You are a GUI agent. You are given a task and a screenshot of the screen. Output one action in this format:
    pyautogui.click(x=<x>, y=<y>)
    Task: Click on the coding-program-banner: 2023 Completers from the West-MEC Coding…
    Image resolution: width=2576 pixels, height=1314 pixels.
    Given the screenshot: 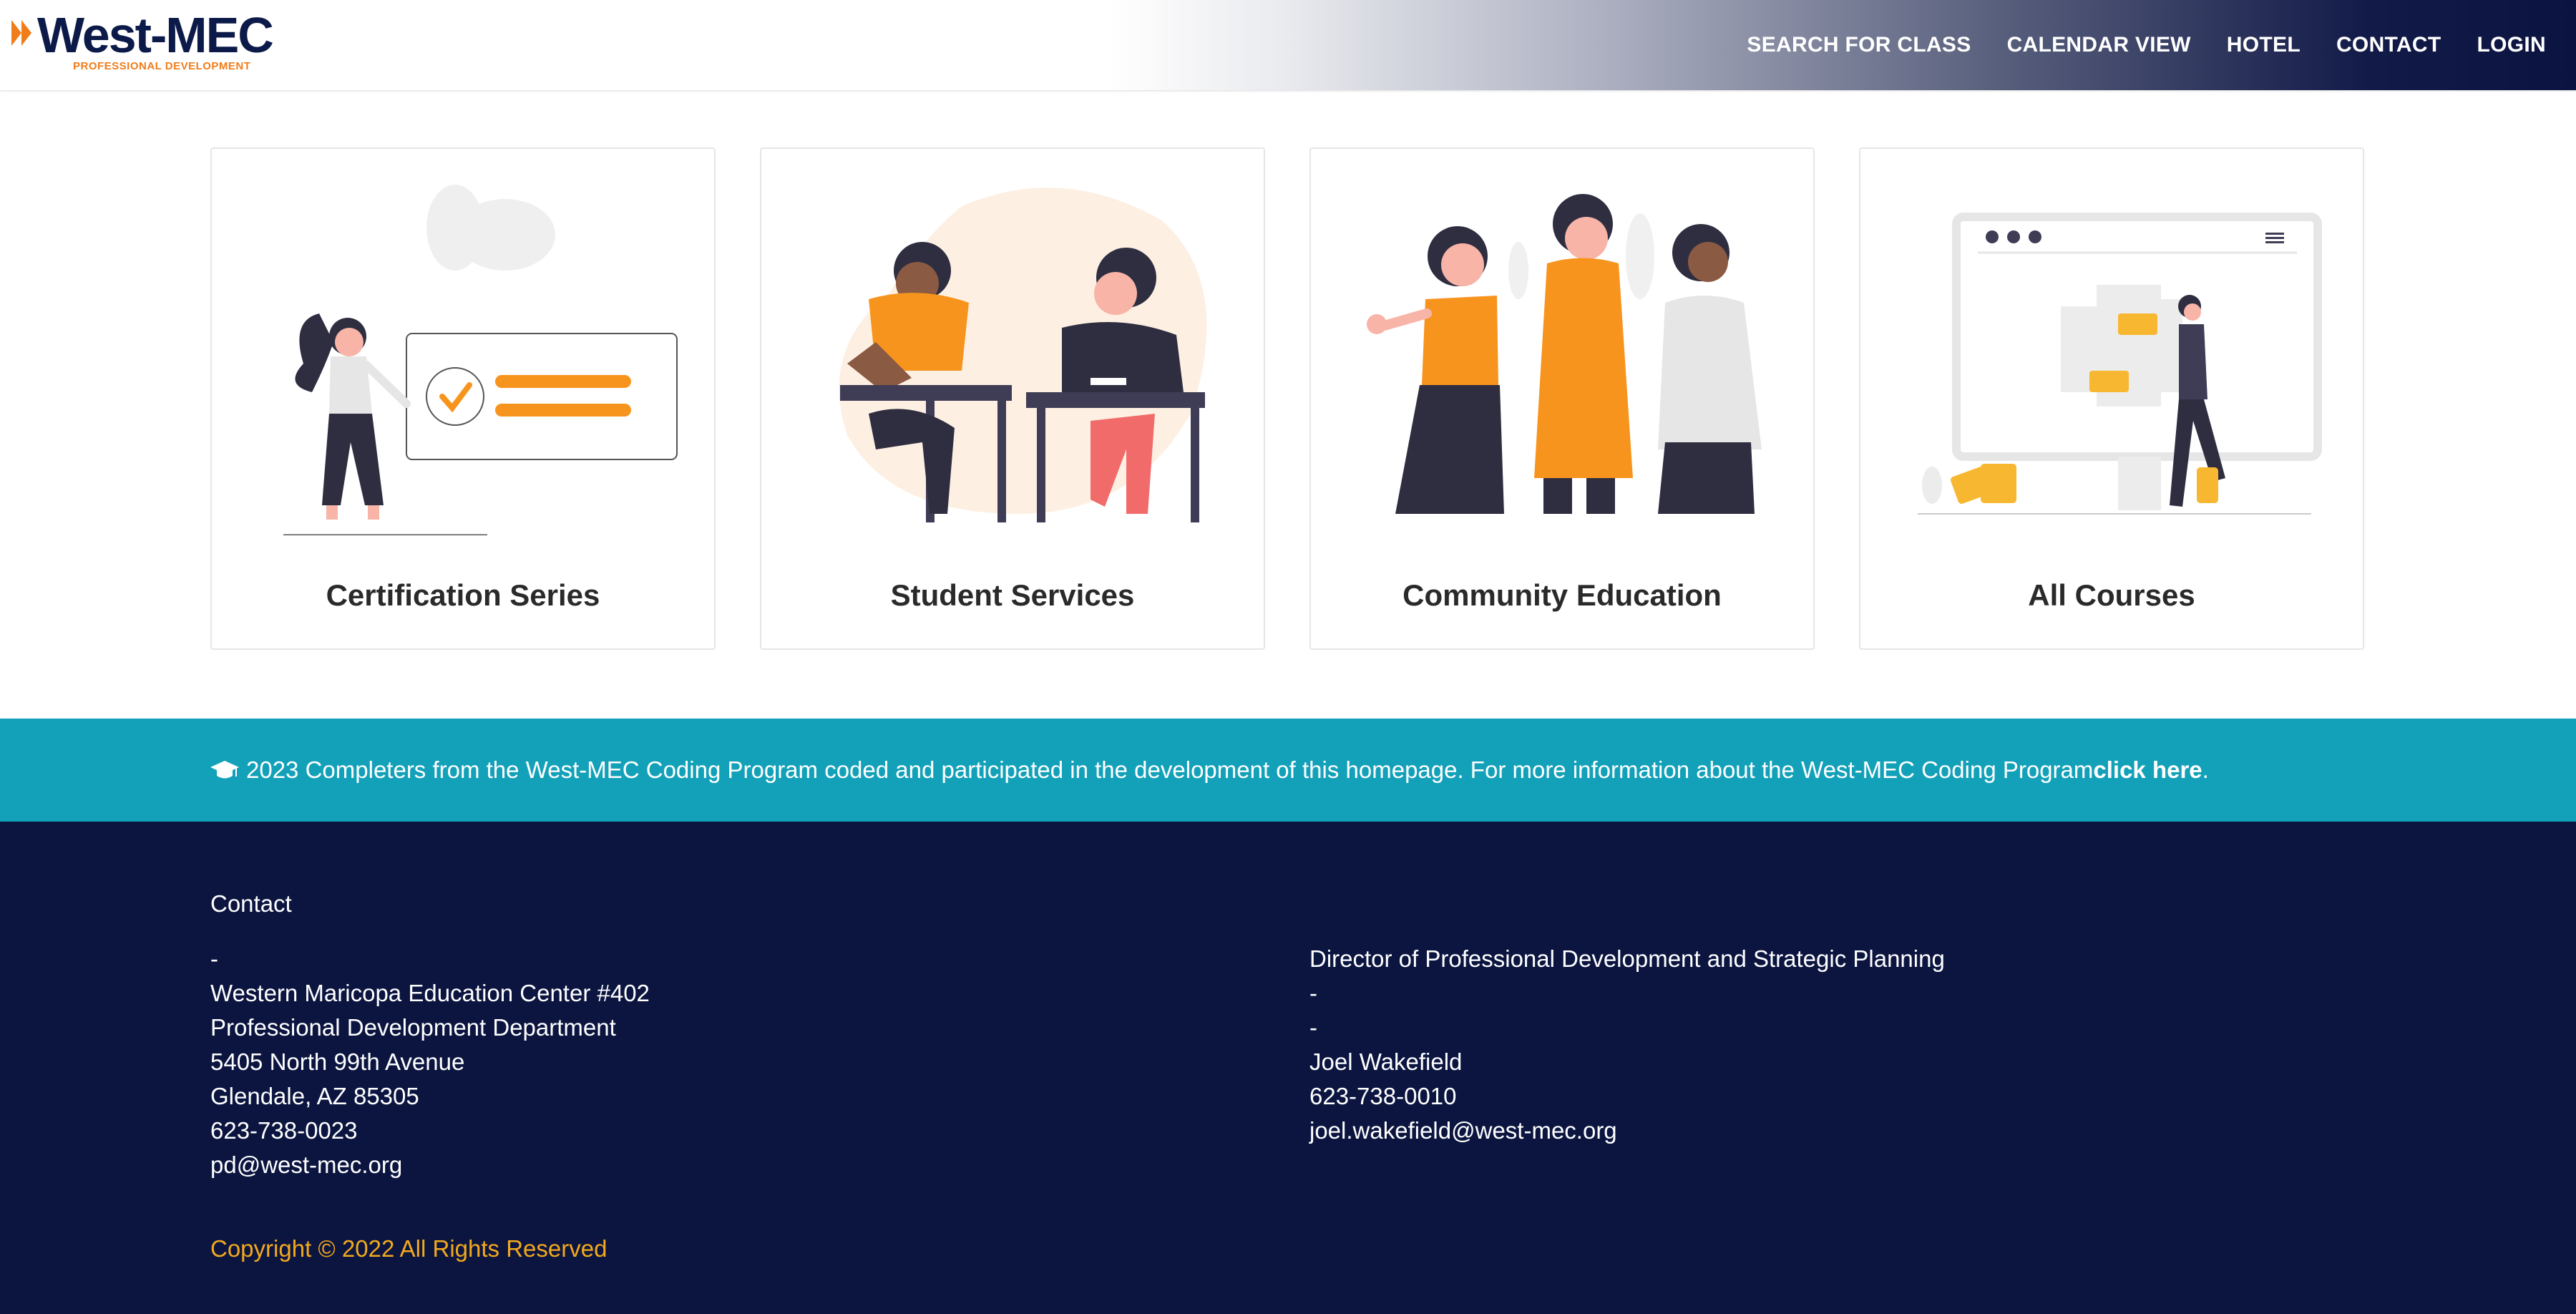 What is the action you would take?
    pyautogui.click(x=1288, y=771)
    